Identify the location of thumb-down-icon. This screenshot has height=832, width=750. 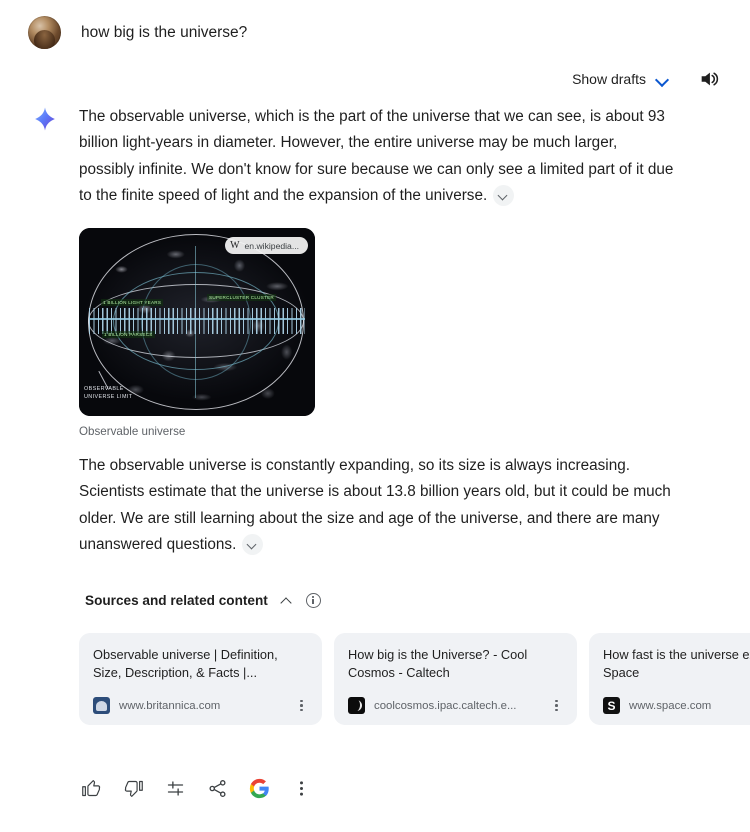
(133, 788).